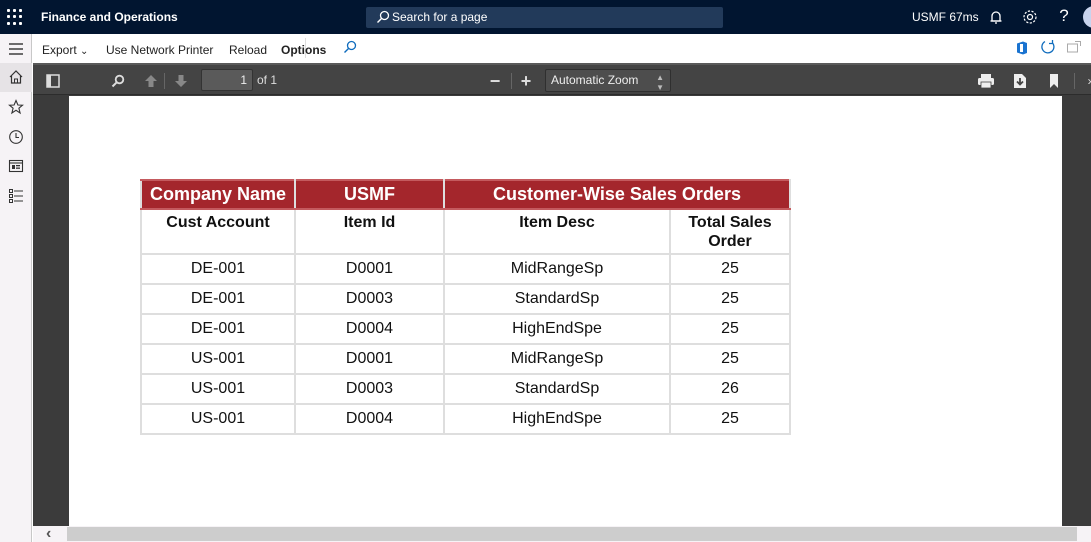 The width and height of the screenshot is (1091, 542). I want to click on scroll-left-icon: ‹, so click(48, 534).